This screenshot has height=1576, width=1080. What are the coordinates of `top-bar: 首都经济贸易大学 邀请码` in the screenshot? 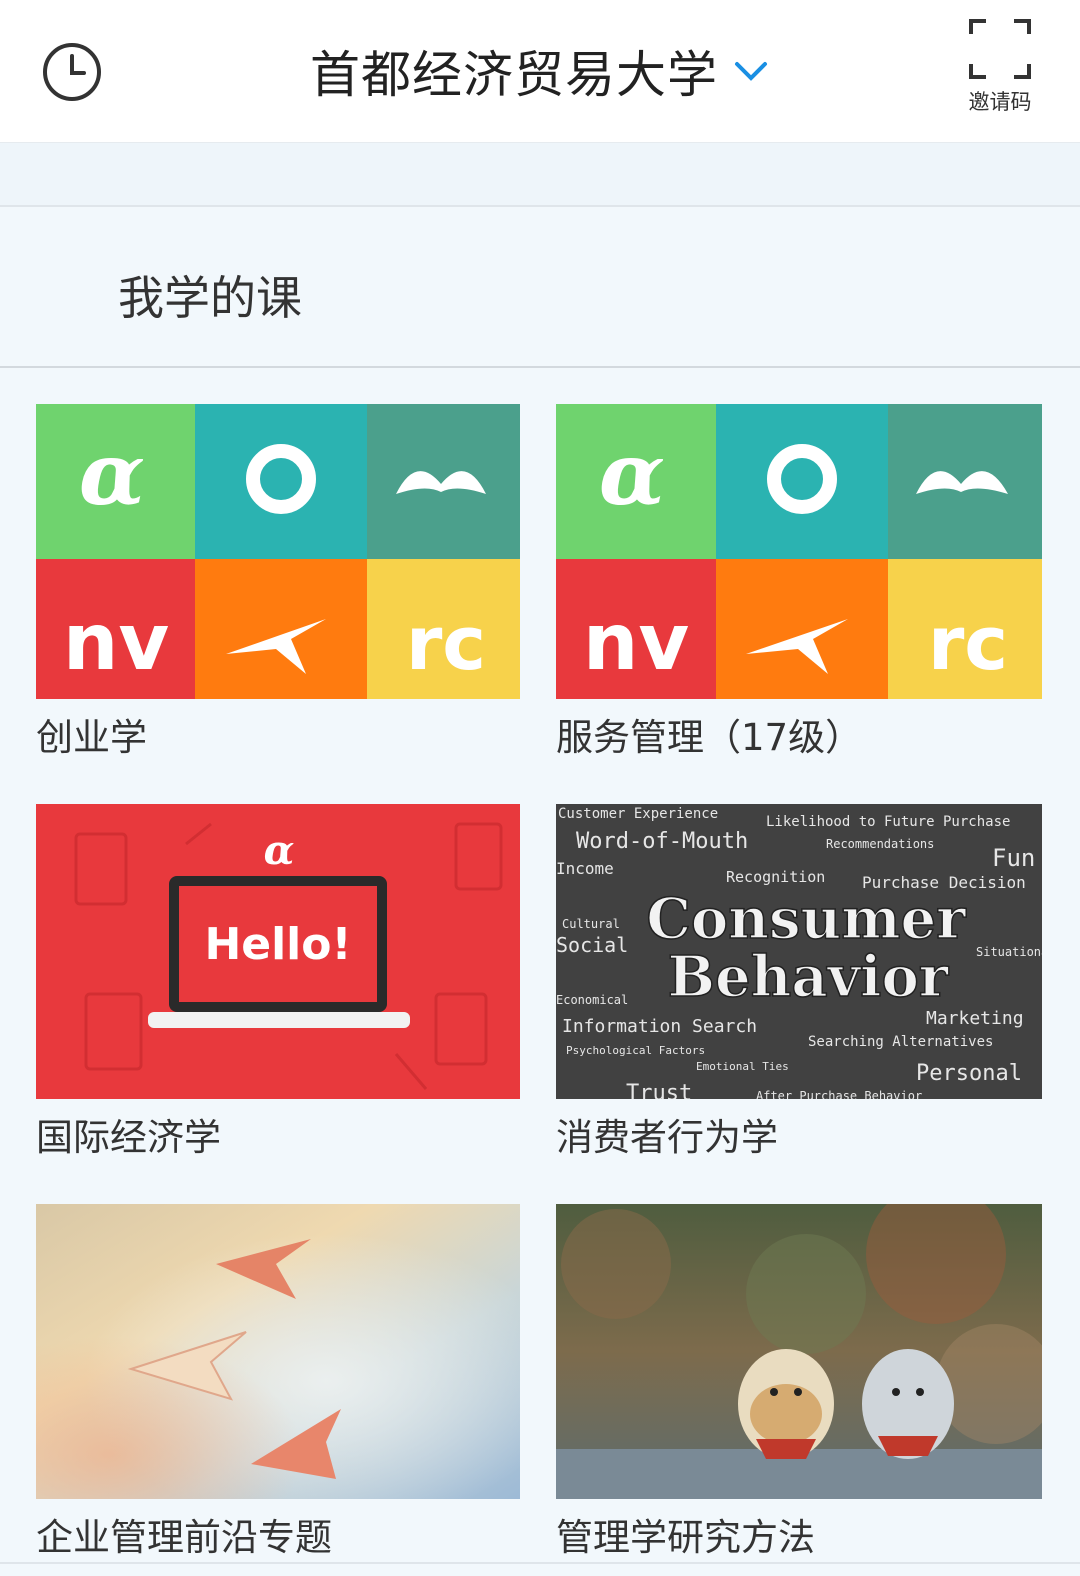 It's located at (540, 71).